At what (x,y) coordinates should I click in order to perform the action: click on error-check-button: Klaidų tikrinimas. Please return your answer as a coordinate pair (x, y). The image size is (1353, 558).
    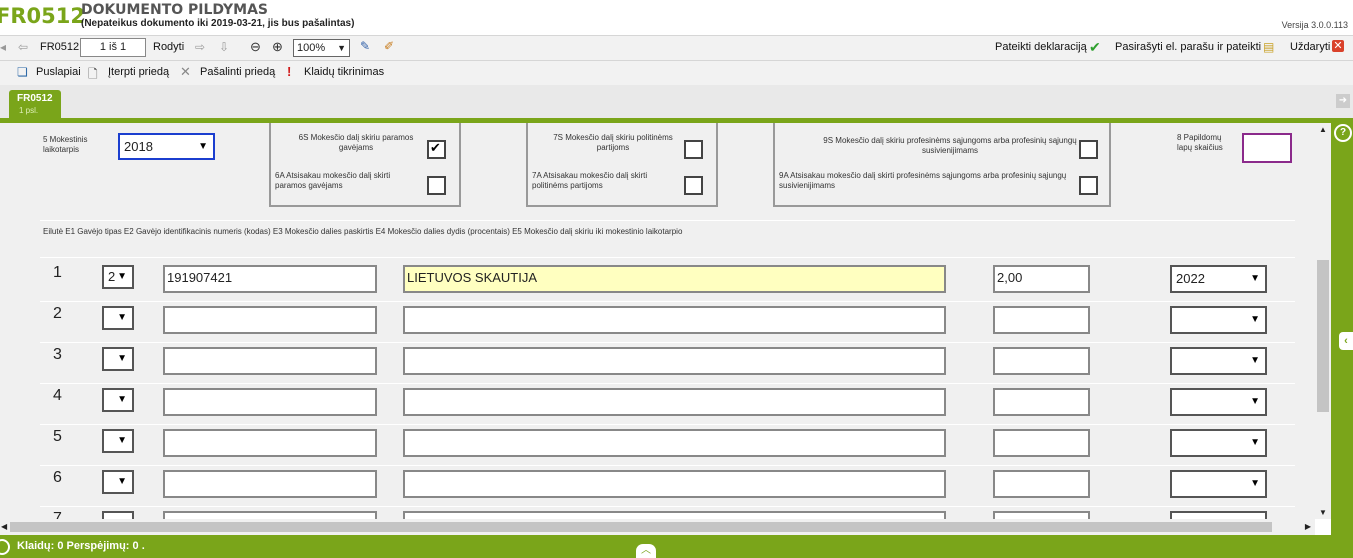
    Looking at the image, I should click on (344, 72).